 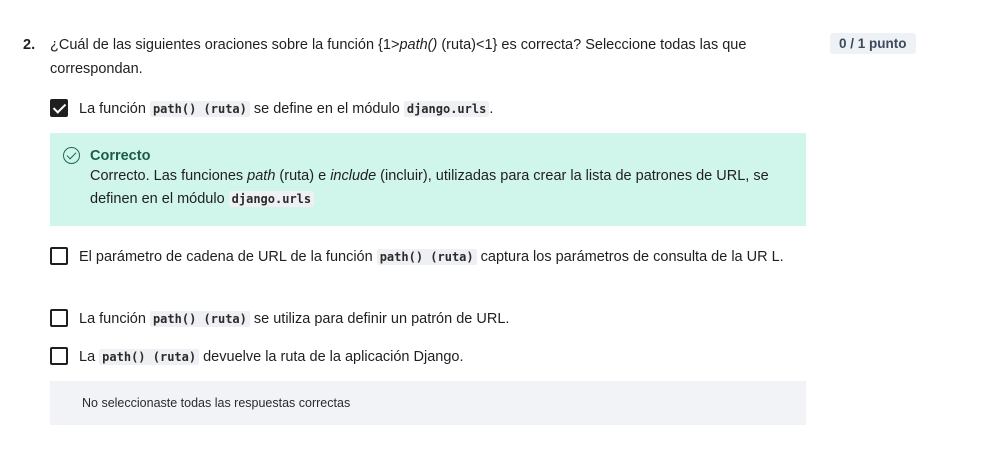 I want to click on question-text-italic: path(), so click(x=418, y=45).